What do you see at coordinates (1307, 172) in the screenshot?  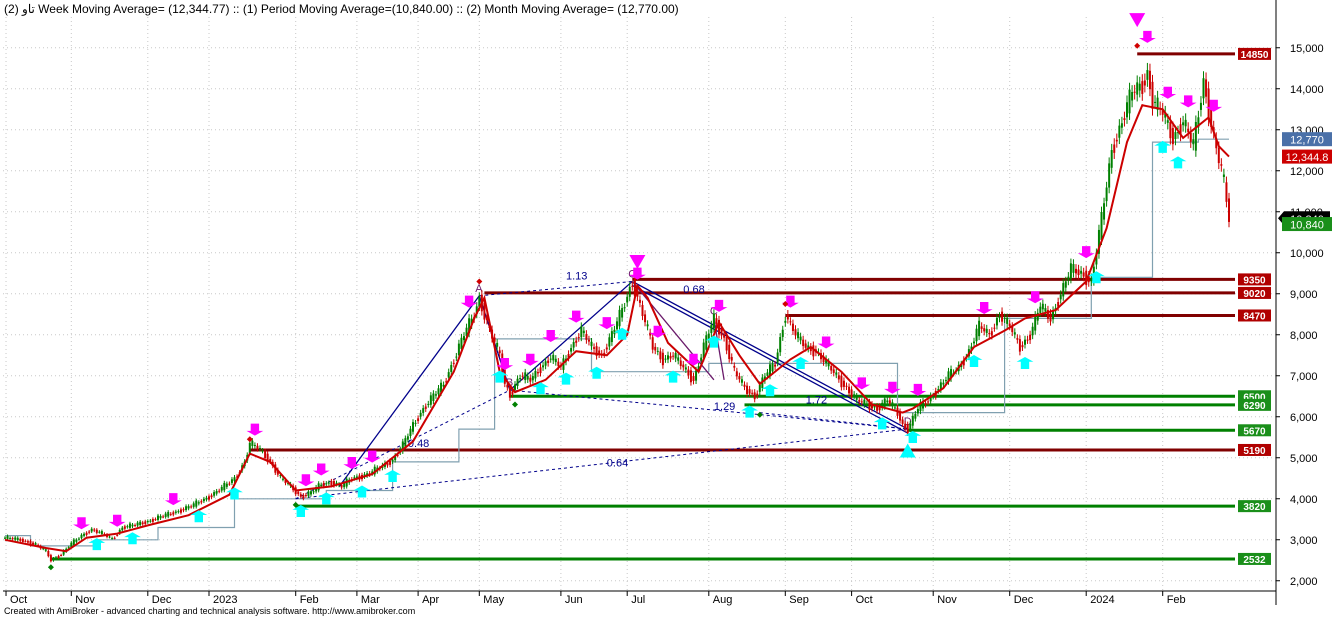 I see `y-tick-label: 12,000` at bounding box center [1307, 172].